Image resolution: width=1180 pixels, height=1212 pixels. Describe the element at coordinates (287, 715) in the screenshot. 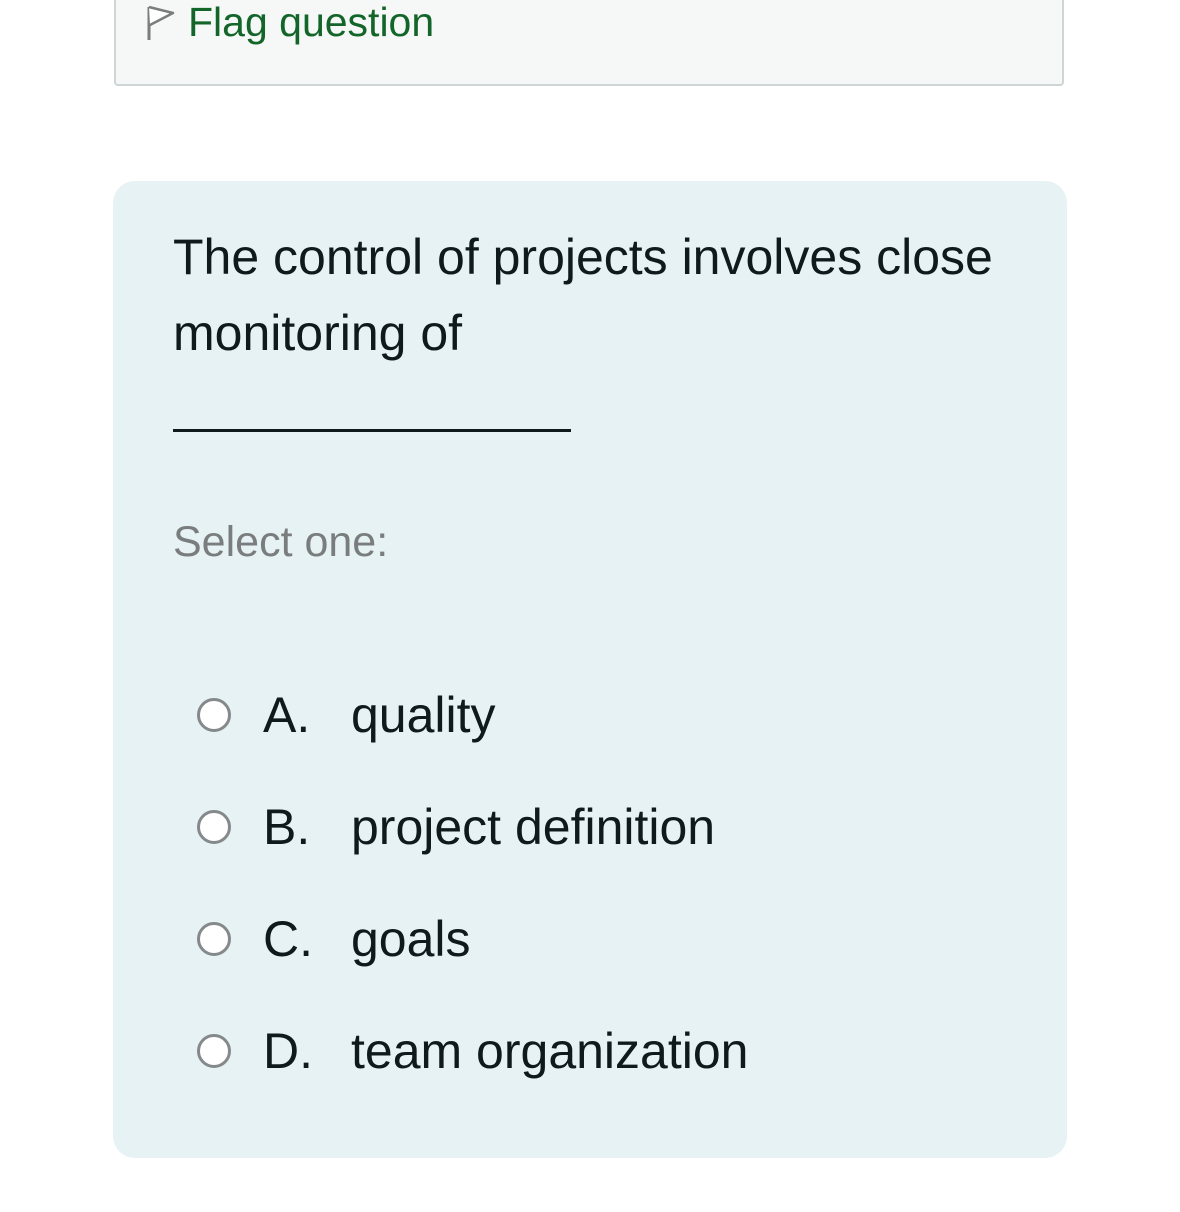

I see `option-letter: A.` at that location.